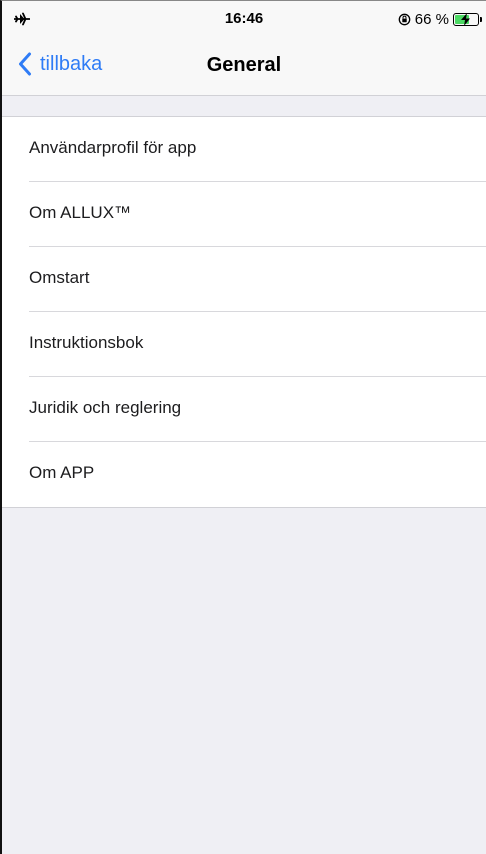 The image size is (486, 854). Describe the element at coordinates (244, 409) in the screenshot. I see `menu-item-legal: Juridik och reglering` at that location.